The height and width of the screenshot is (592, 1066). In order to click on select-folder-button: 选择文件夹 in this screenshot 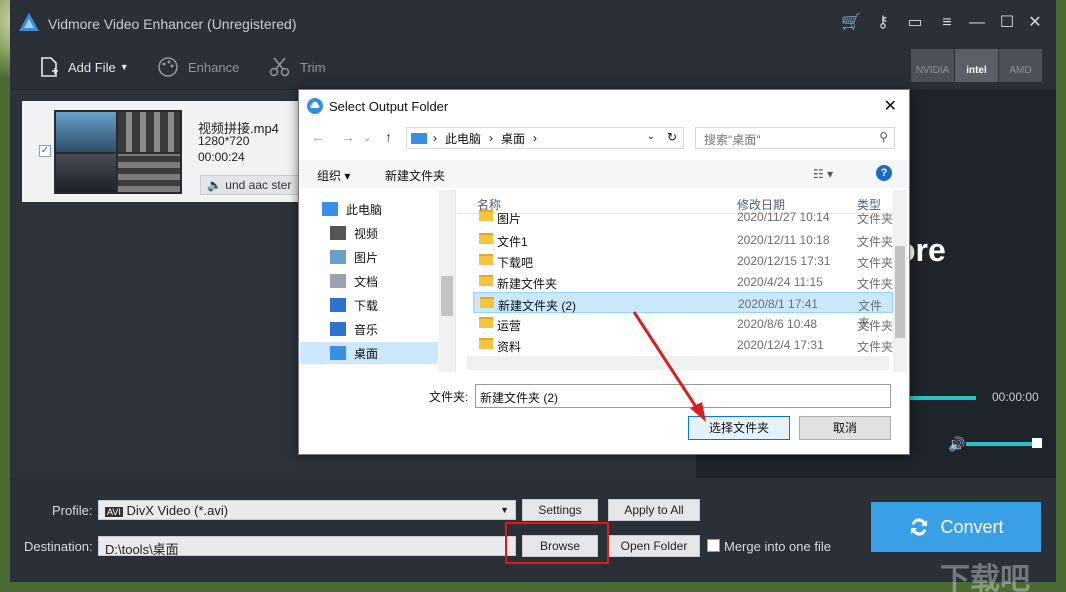, I will do `click(739, 428)`.